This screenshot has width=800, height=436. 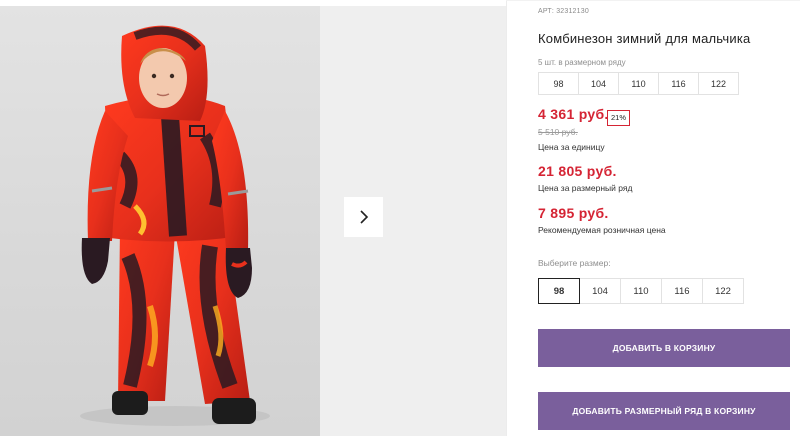 What do you see at coordinates (653, 0) in the screenshot?
I see `panel-top-border` at bounding box center [653, 0].